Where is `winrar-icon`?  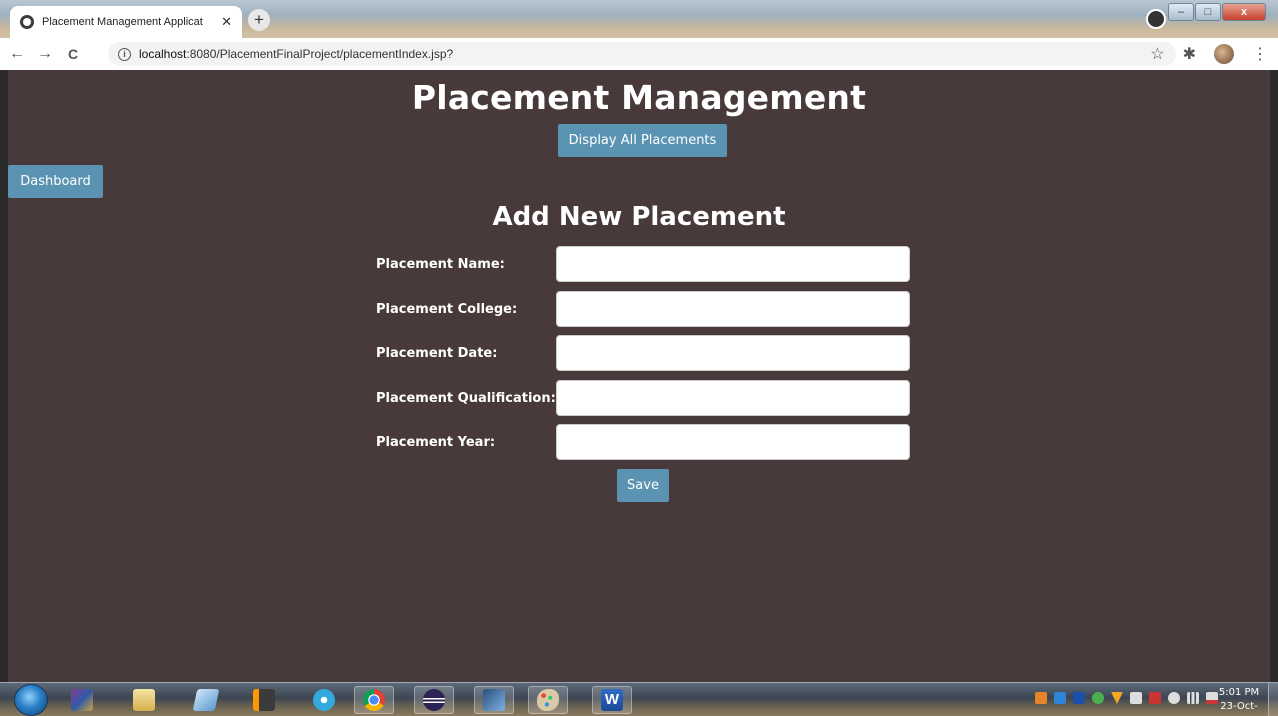
winrar-icon is located at coordinates (82, 700).